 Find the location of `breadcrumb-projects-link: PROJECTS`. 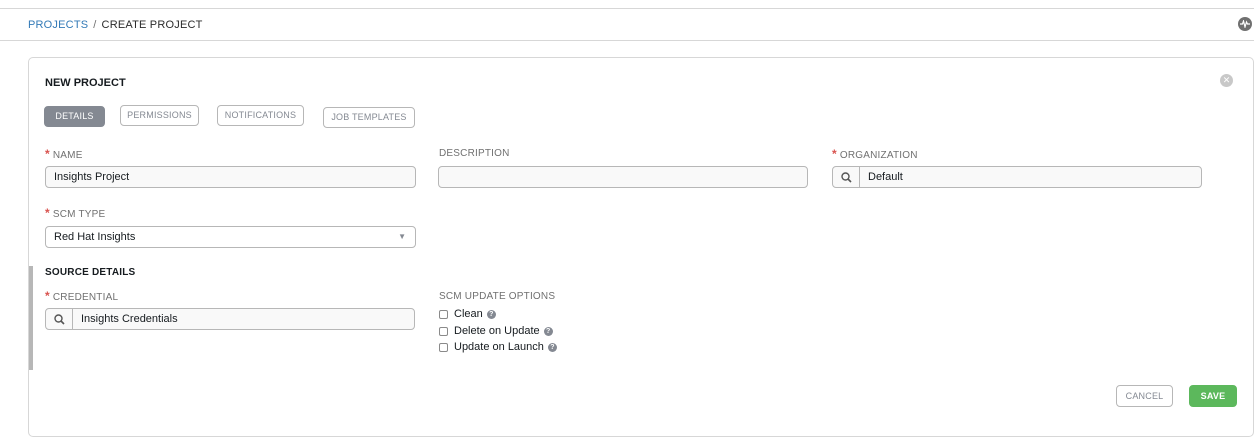

breadcrumb-projects-link: PROJECTS is located at coordinates (58, 25).